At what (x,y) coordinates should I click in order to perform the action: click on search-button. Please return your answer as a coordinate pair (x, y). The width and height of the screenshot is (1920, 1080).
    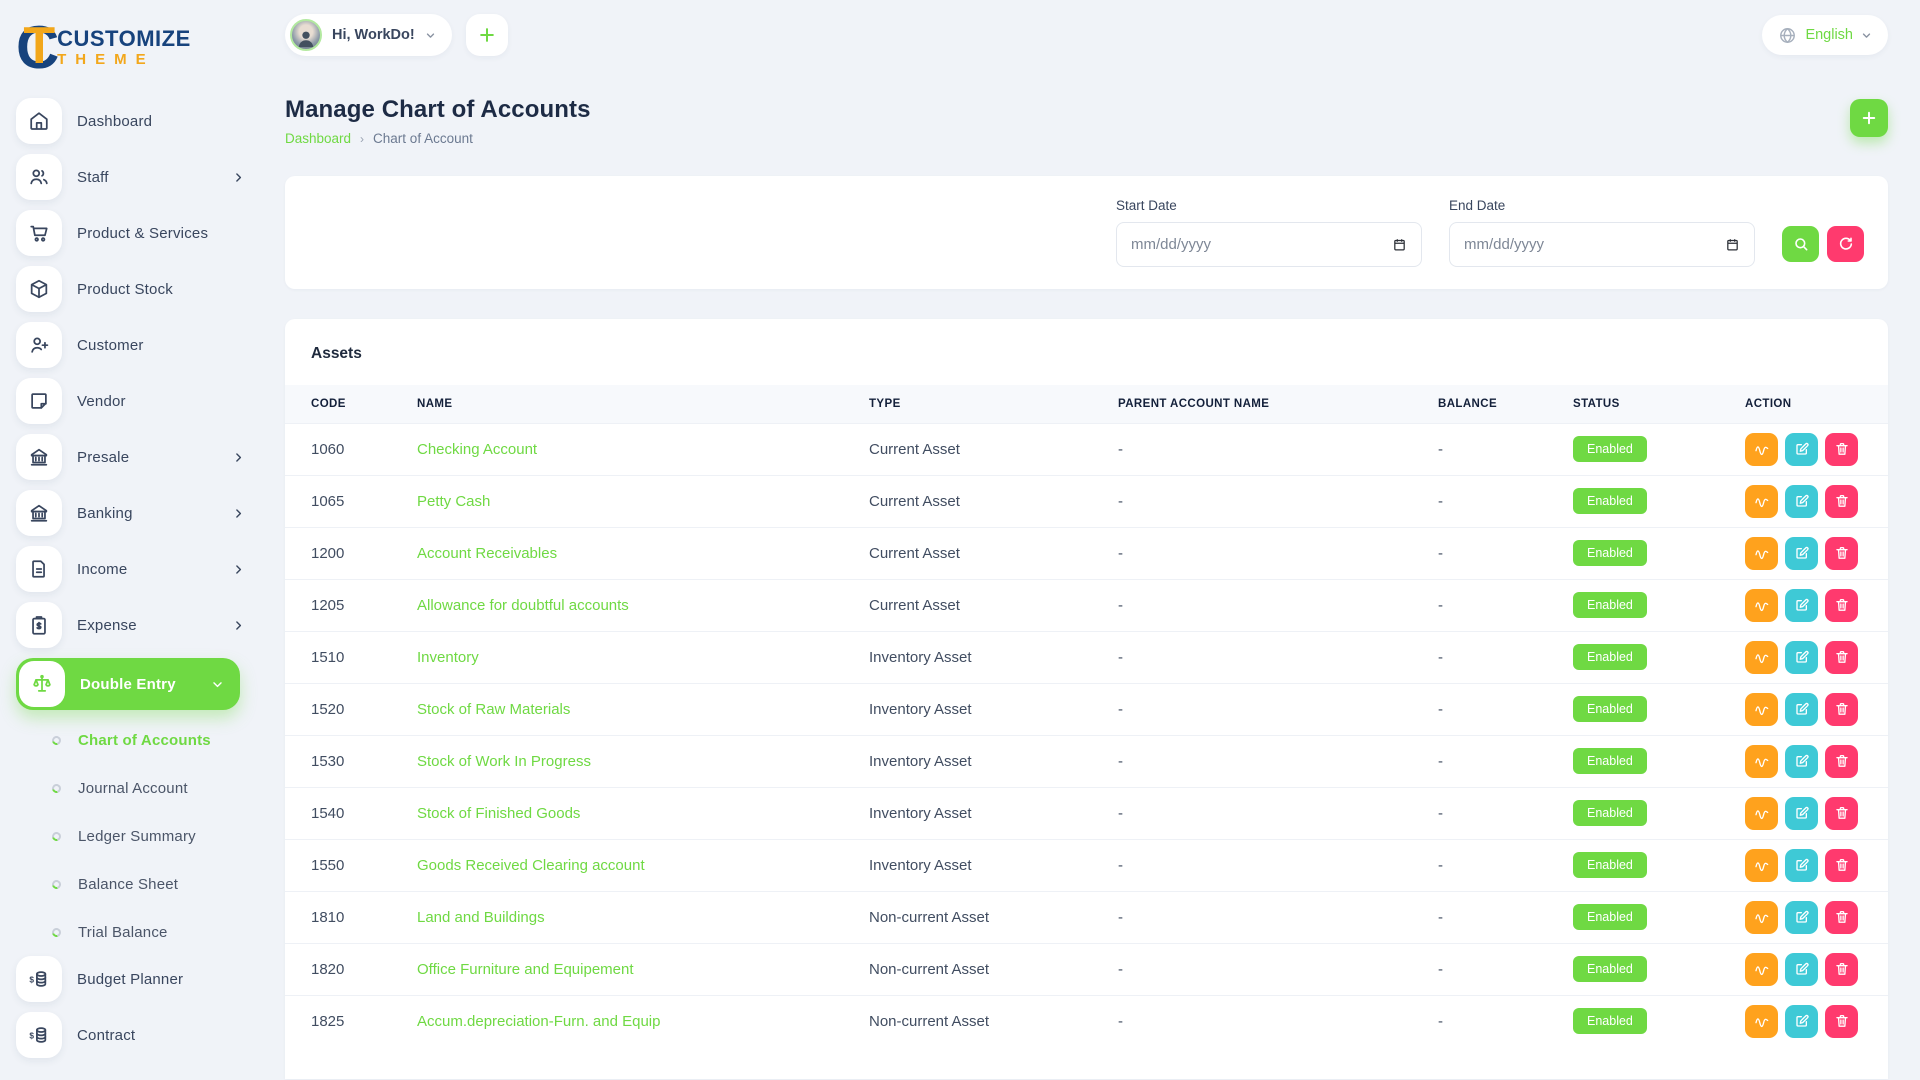
    Looking at the image, I should click on (1800, 244).